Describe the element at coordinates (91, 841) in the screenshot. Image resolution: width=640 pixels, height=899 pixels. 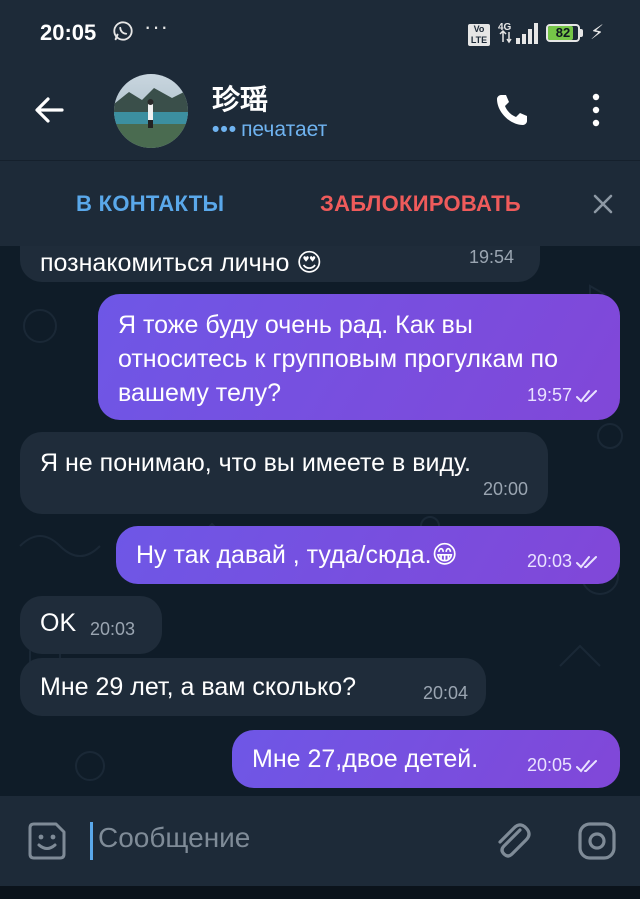
I see `text-cursor` at that location.